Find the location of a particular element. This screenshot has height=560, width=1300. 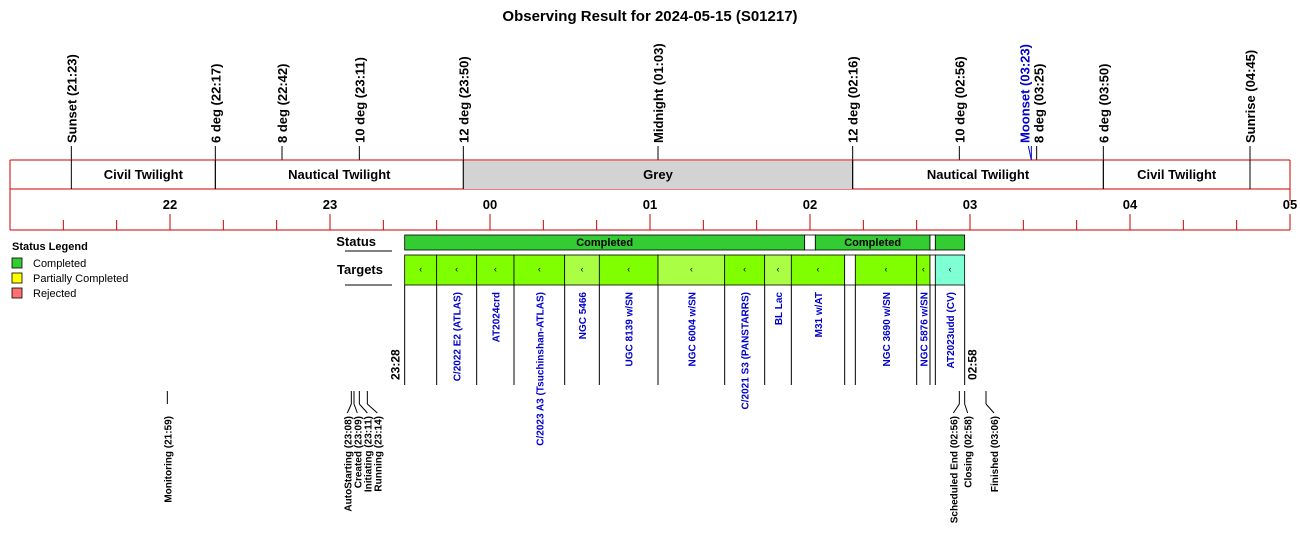

hour-tick-label: 02 is located at coordinates (810, 204).